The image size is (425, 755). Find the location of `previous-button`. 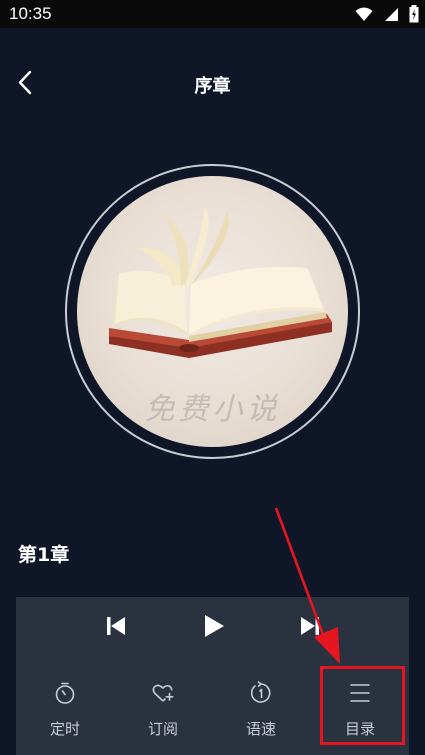

previous-button is located at coordinates (116, 626).